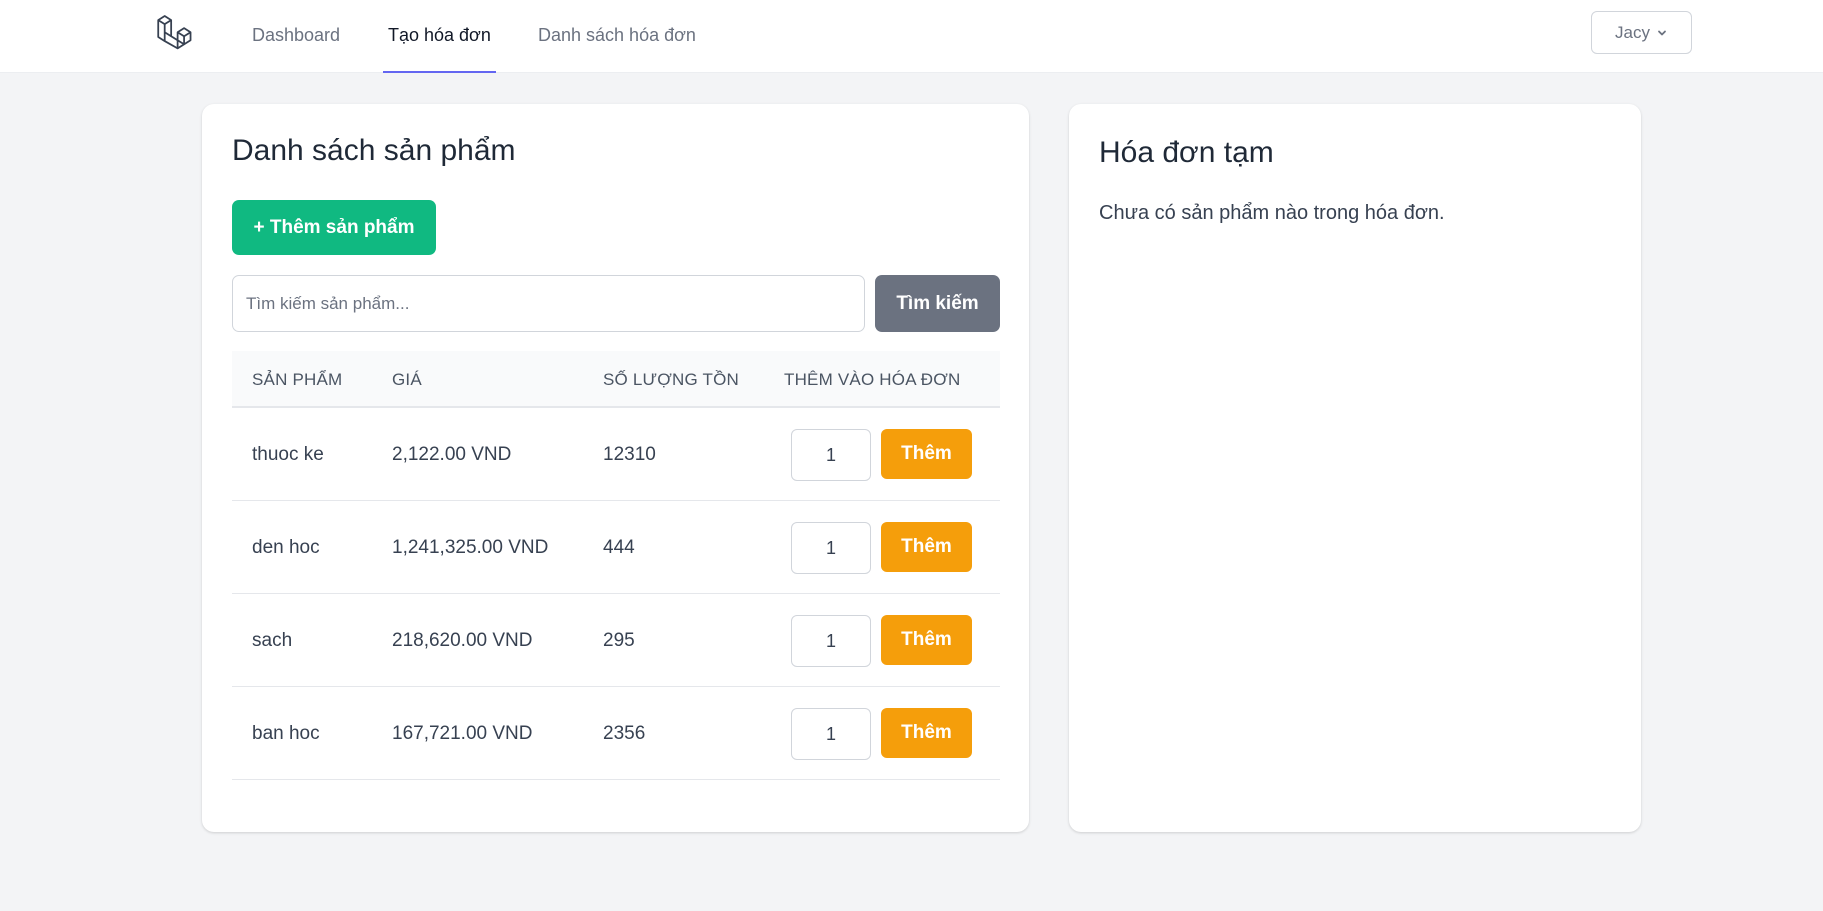  I want to click on product-stock: 12310, so click(629, 454).